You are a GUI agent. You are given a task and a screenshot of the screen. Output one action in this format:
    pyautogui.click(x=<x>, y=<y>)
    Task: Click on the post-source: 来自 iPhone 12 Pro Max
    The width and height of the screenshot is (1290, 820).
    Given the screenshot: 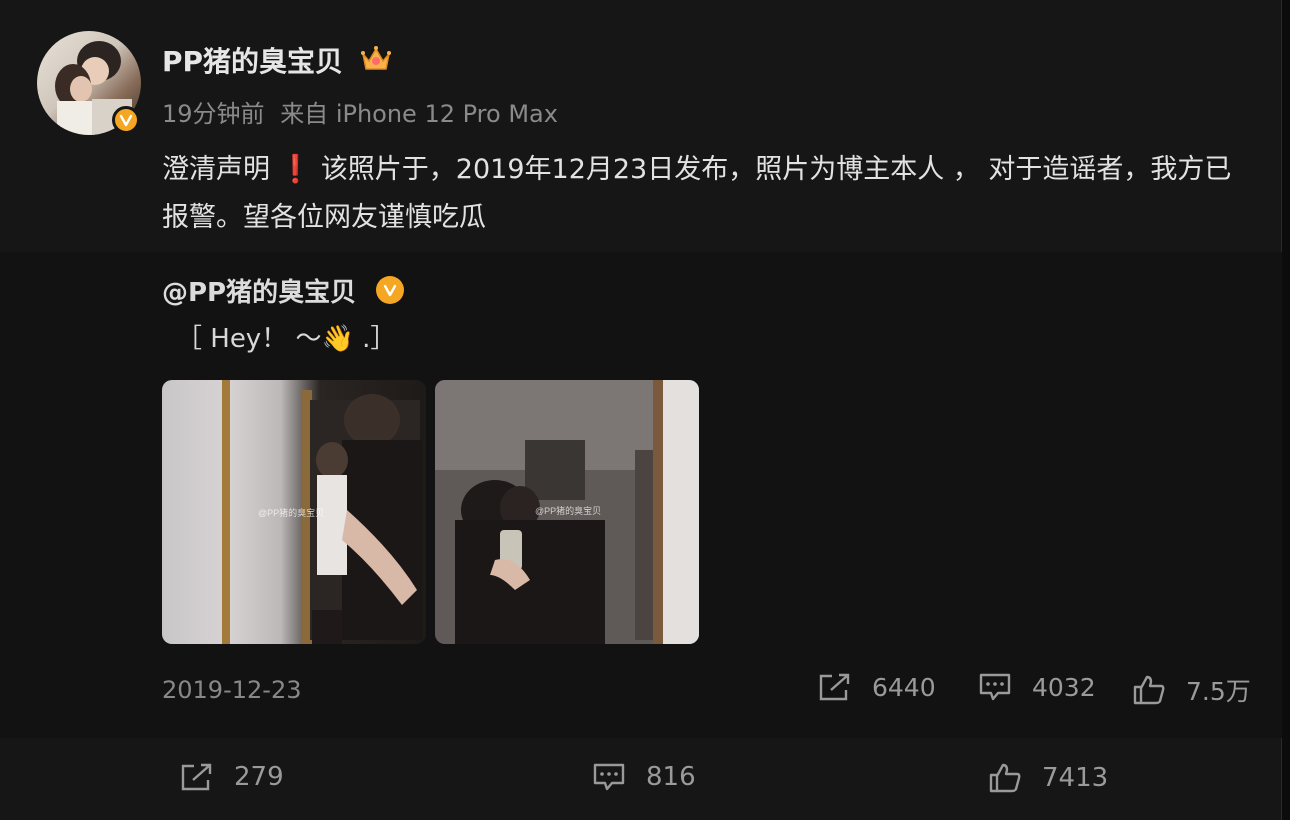 What is the action you would take?
    pyautogui.click(x=419, y=114)
    